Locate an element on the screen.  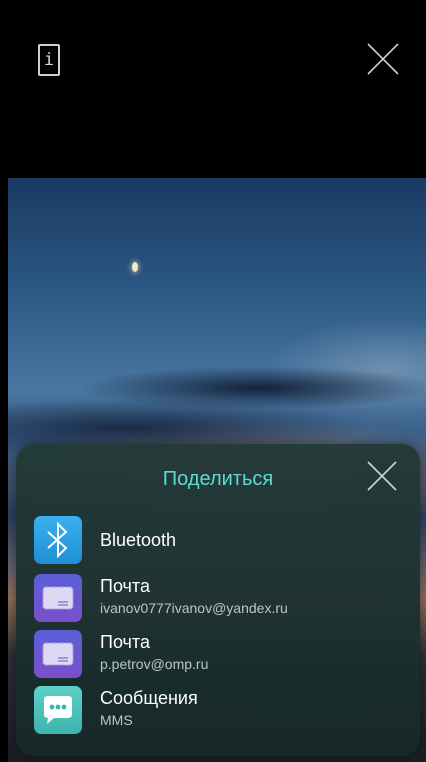
share-sheet-title: Поделиться is located at coordinates (218, 479).